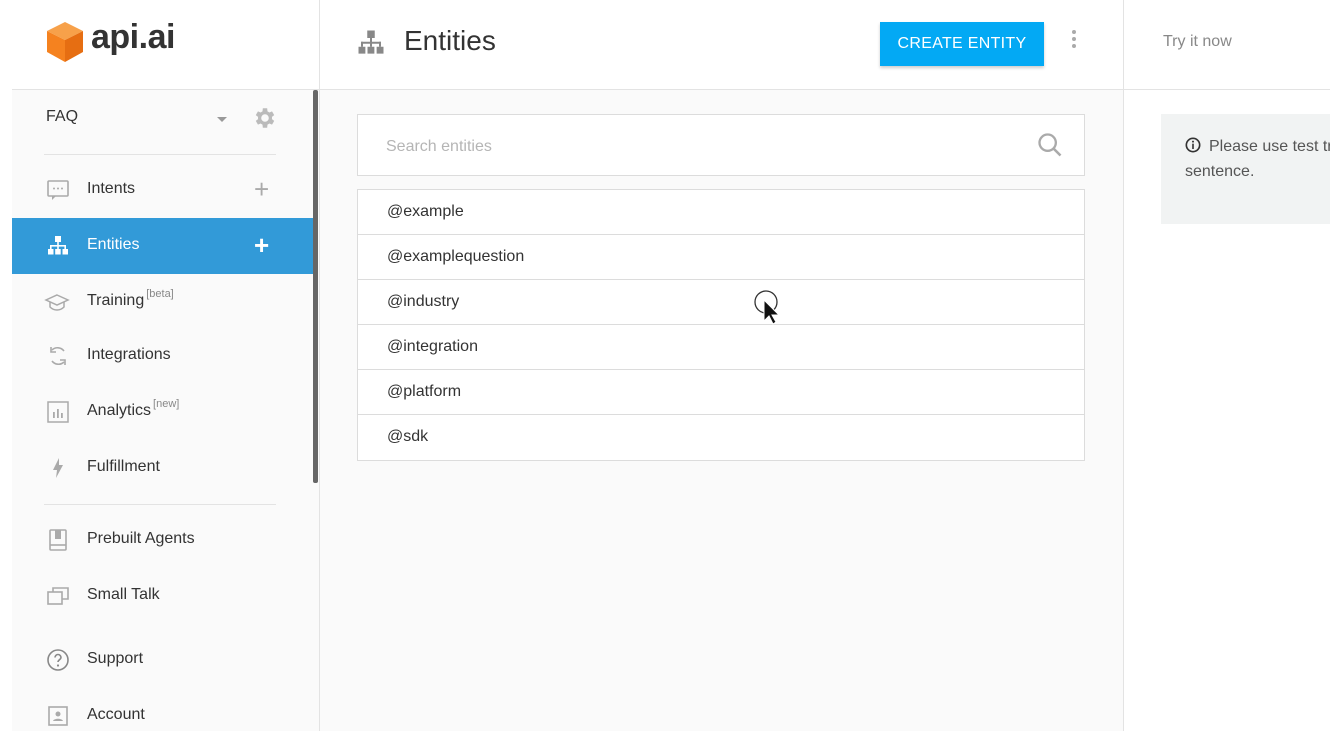 This screenshot has height=731, width=1330. I want to click on new-tag: [new], so click(166, 404).